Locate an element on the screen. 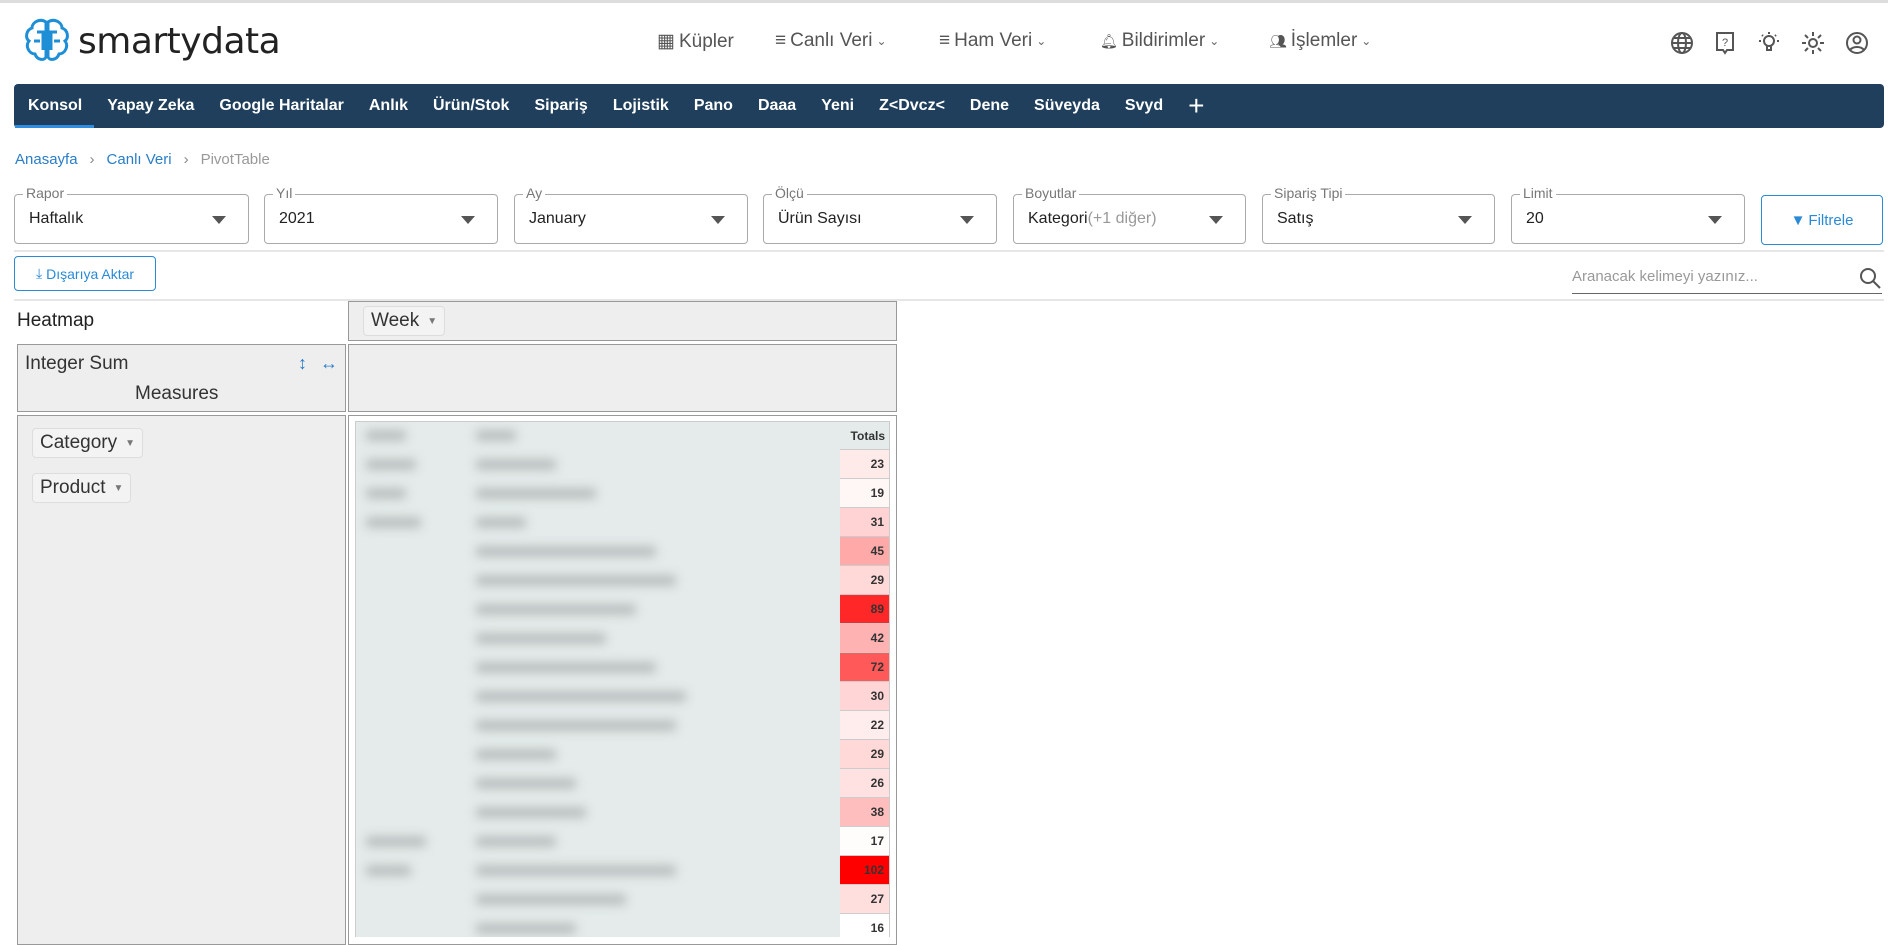  filter-select-0: Rapor Haftalık is located at coordinates (131, 214).